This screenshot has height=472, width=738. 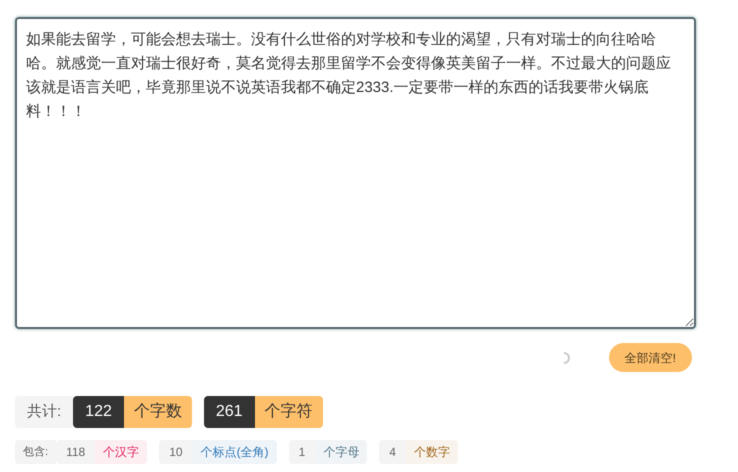 I want to click on count-unit: 个字符, so click(x=288, y=412).